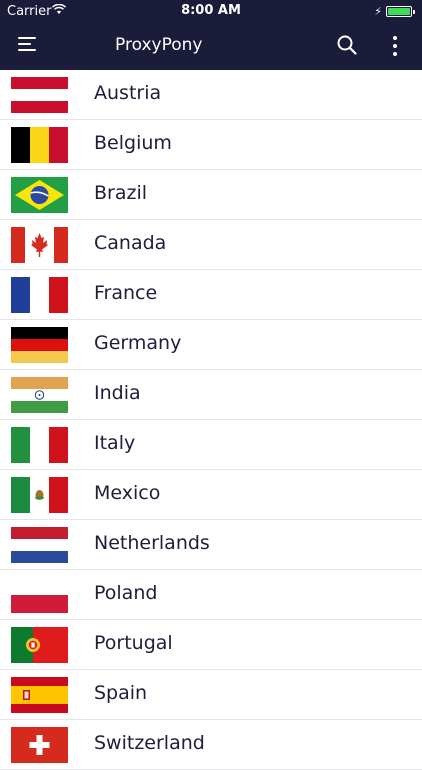 The width and height of the screenshot is (422, 770). Describe the element at coordinates (39, 95) in the screenshot. I see `austria-flag-icon` at that location.